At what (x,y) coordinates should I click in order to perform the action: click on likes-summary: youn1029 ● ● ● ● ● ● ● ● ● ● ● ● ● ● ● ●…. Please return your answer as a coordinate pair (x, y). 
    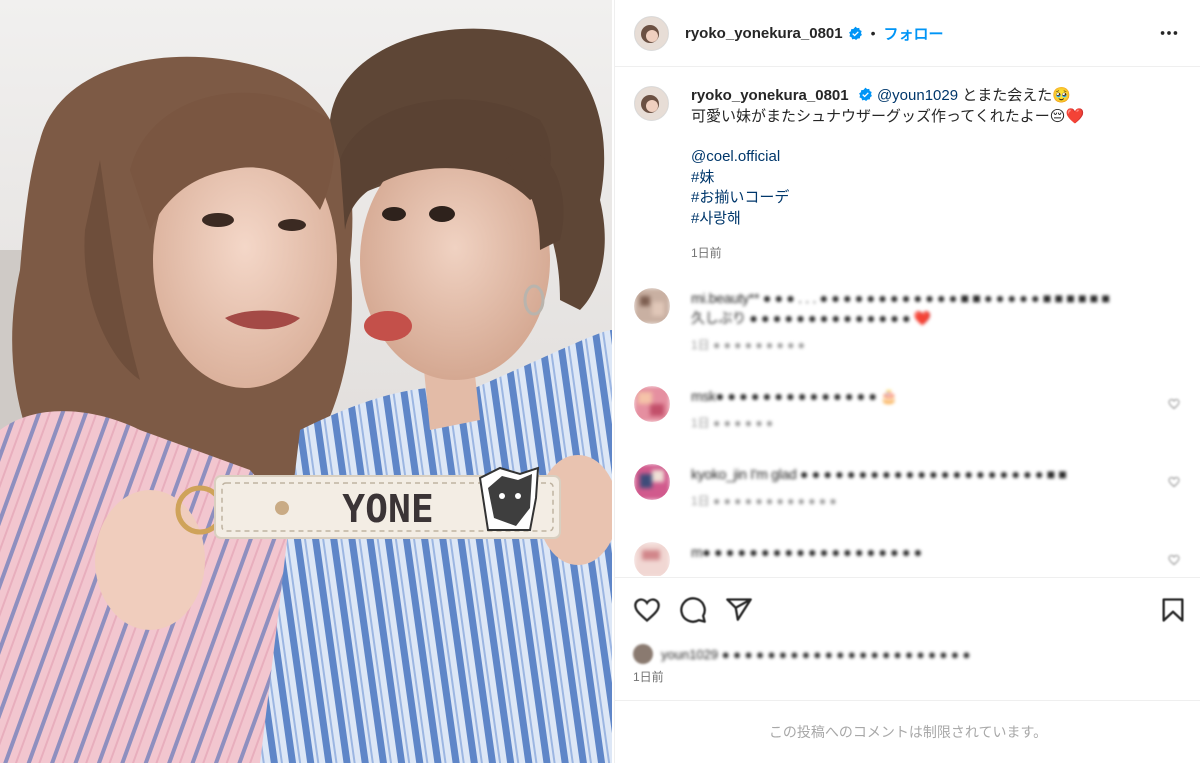
    Looking at the image, I should click on (801, 654).